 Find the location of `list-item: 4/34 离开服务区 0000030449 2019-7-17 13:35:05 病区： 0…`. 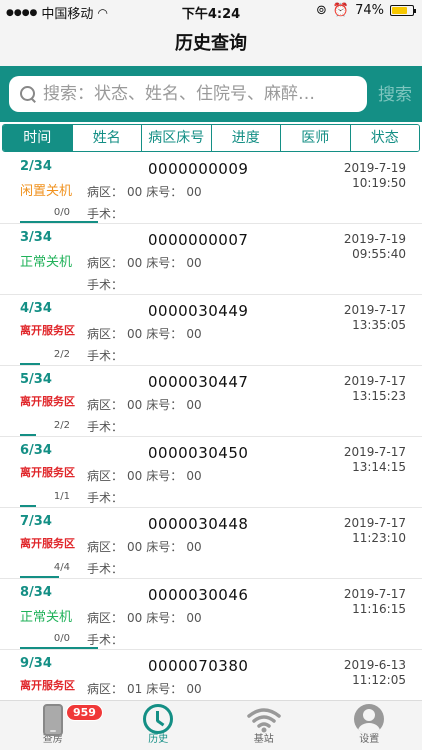

list-item: 4/34 离开服务区 0000030449 2019-7-17 13:35:05 病区： 0… is located at coordinates (211, 330).